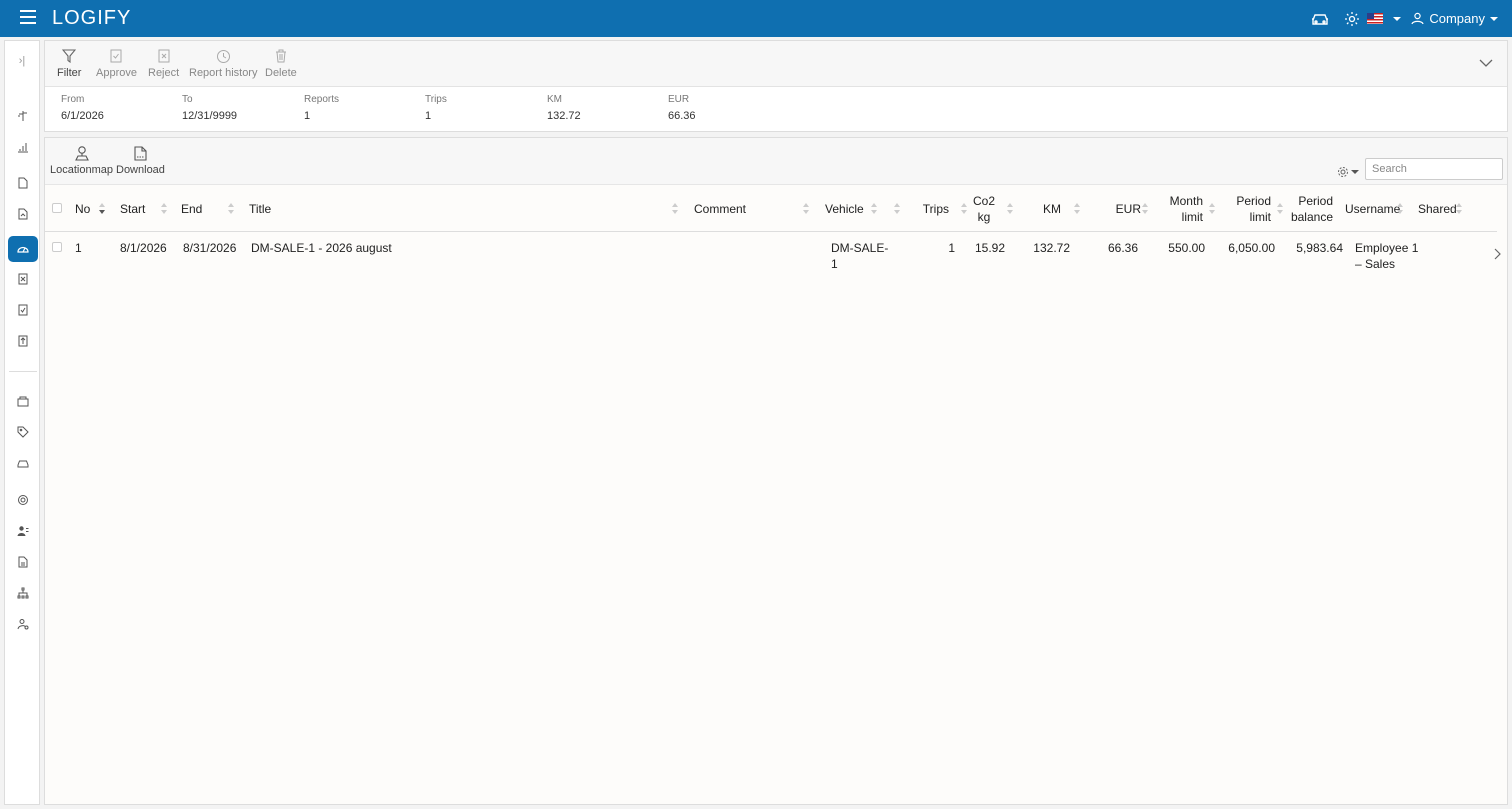  What do you see at coordinates (1486, 64) in the screenshot?
I see `chevron-down-icon` at bounding box center [1486, 64].